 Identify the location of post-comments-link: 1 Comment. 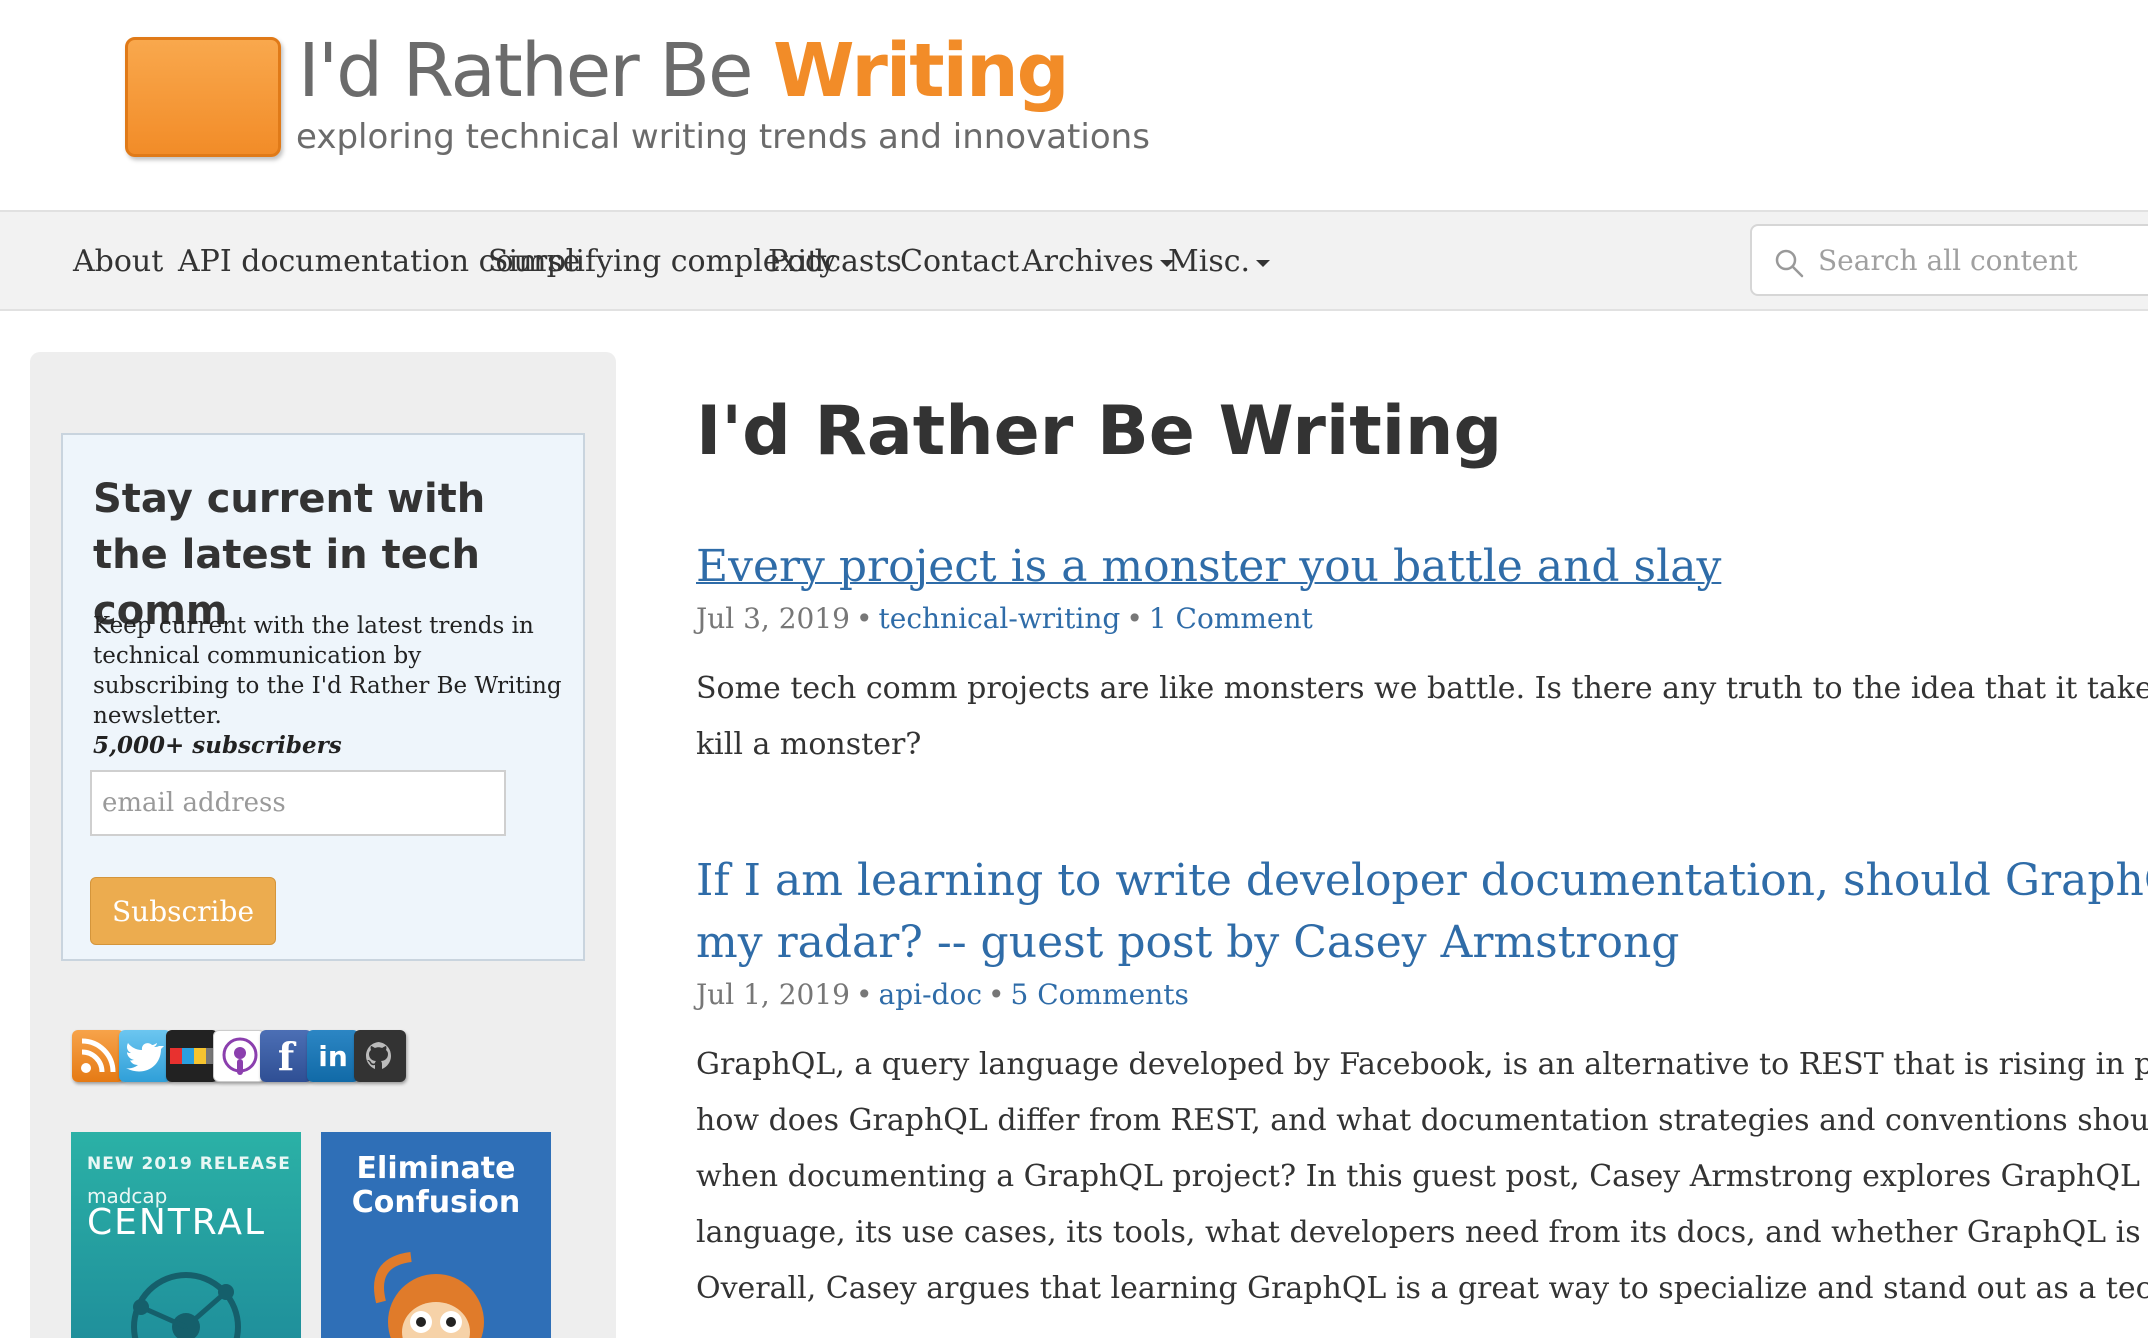
(1231, 618).